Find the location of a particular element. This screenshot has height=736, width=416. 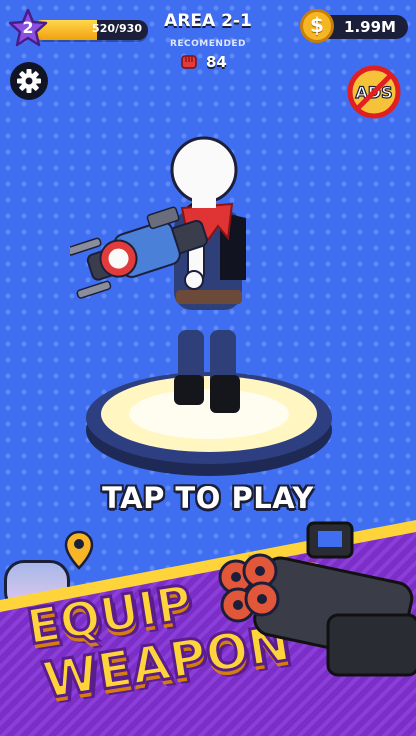

settings-button is located at coordinates (29, 81).